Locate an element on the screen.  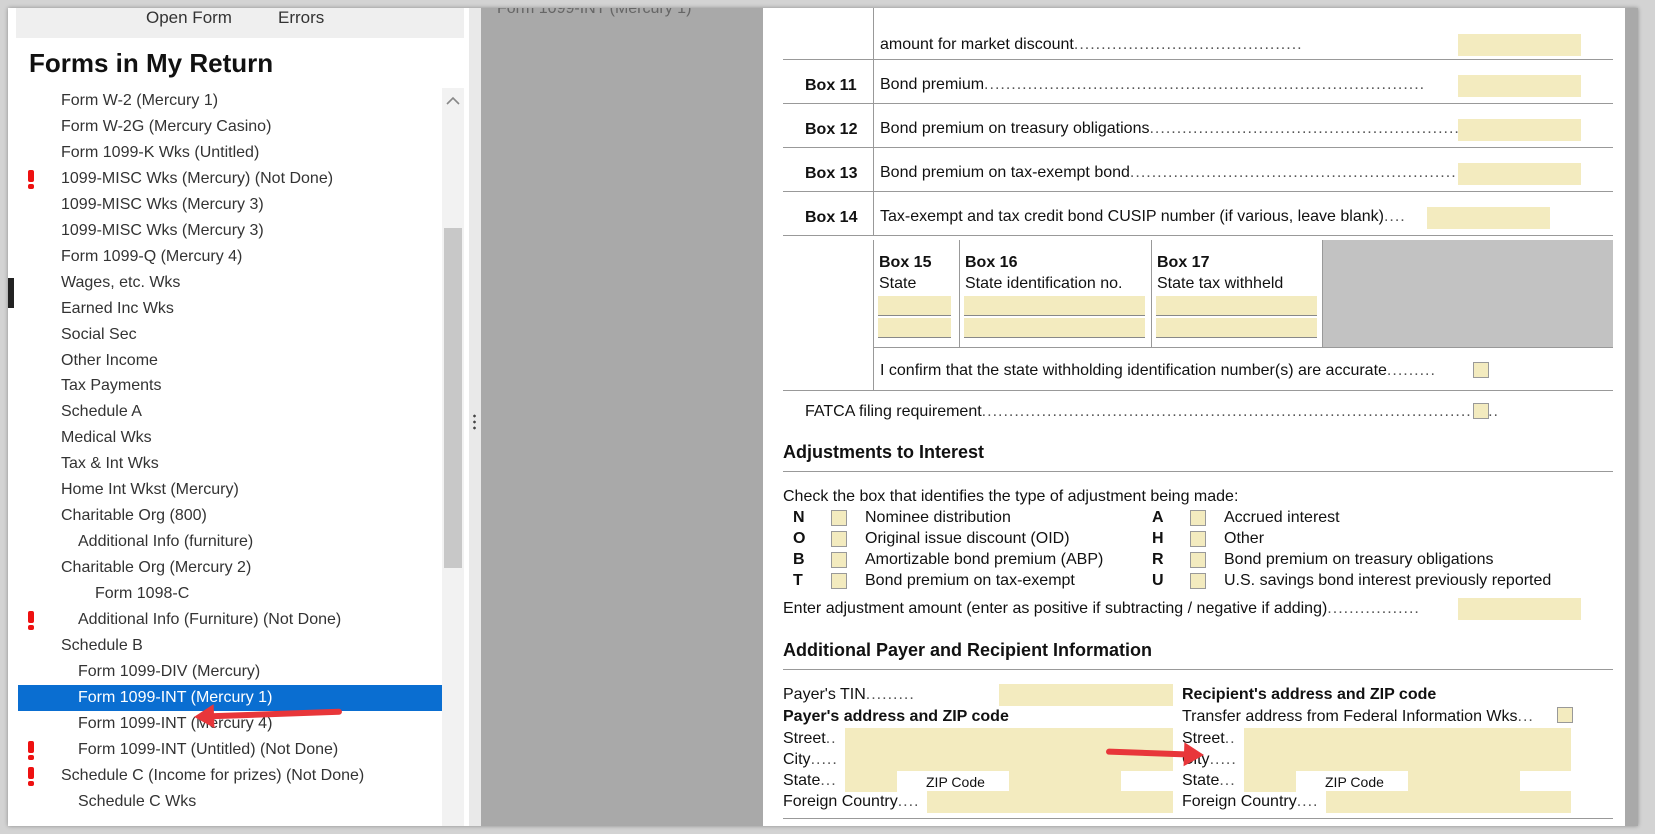
tree-item: Form 1099-INT (Untitled) (Not Done) is located at coordinates (230, 750).